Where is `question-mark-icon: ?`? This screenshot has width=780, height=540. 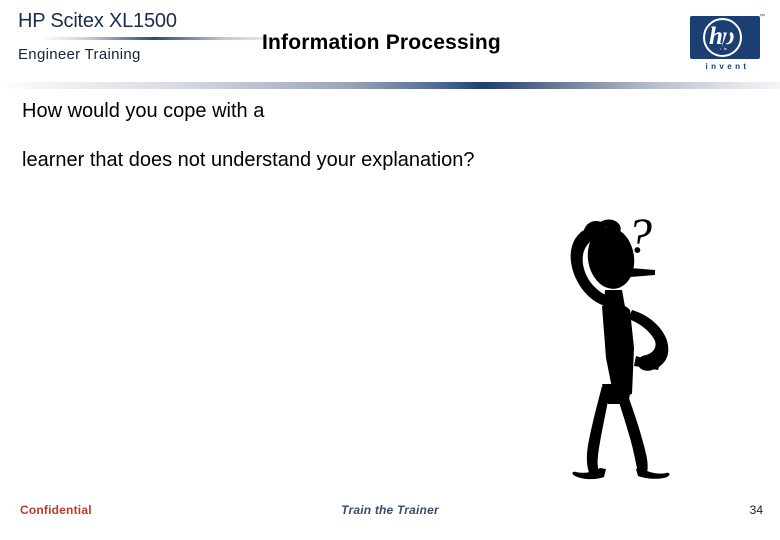 question-mark-icon: ? is located at coordinates (639, 235).